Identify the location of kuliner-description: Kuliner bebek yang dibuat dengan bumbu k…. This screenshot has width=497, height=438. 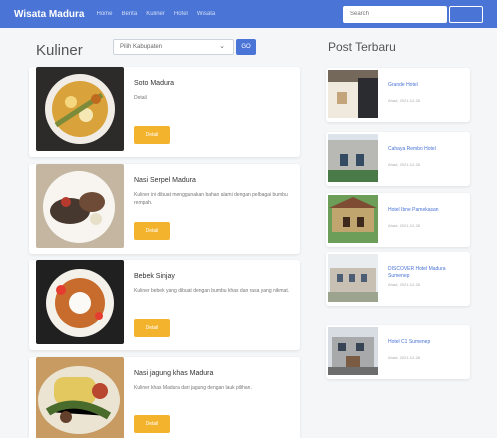
(212, 291).